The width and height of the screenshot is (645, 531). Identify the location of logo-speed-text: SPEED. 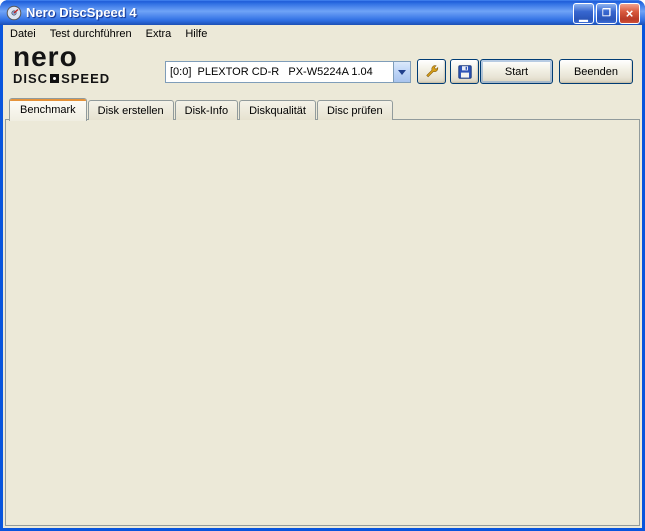
(86, 78).